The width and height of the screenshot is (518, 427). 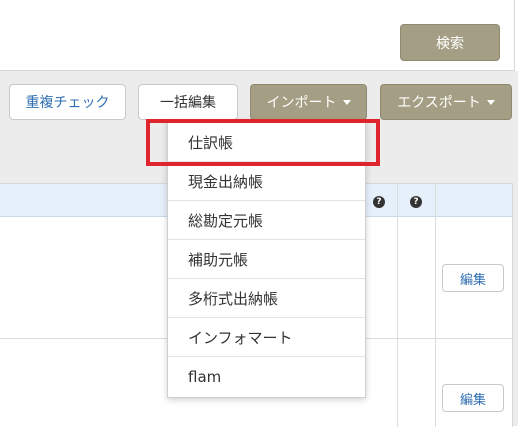 I want to click on import-dropdown-button: インポート, so click(x=308, y=102).